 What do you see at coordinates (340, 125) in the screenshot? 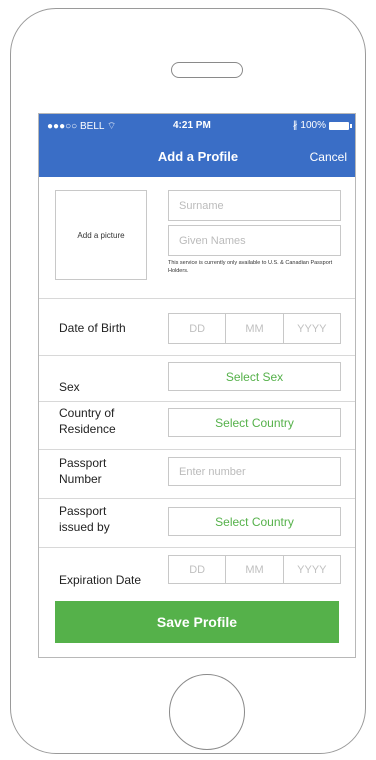
I see `battery-icon` at bounding box center [340, 125].